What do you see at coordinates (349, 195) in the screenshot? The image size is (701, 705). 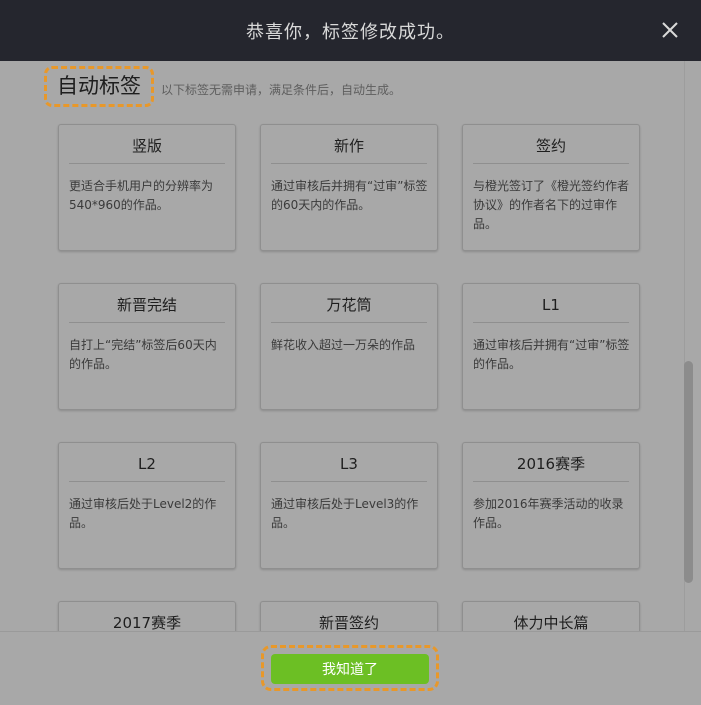 I see `tag-card-description: 通过审核后并拥有“过审”标签的60天内的作品。` at bounding box center [349, 195].